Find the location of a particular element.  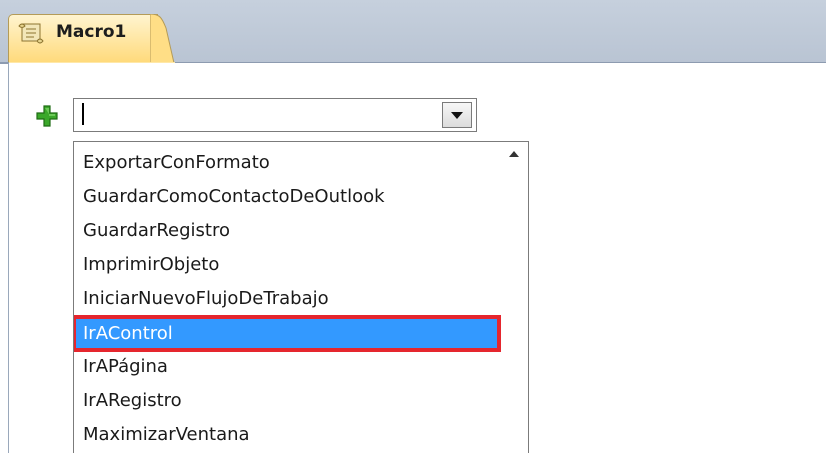

list-item-maximizarventana: MaximizarVentana is located at coordinates (286, 435).